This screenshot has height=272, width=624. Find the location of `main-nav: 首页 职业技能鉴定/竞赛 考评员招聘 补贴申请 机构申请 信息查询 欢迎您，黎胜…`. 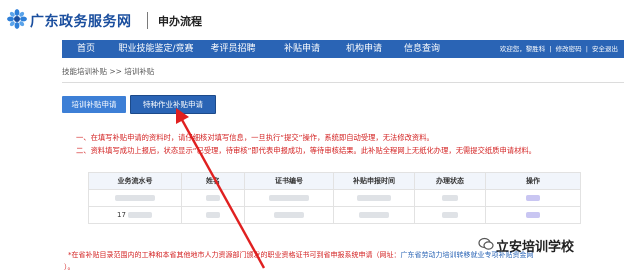

main-nav: 首页 职业技能鉴定/竞赛 考评员招聘 补贴申请 机构申请 信息查询 欢迎您，黎胜… is located at coordinates (343, 49).